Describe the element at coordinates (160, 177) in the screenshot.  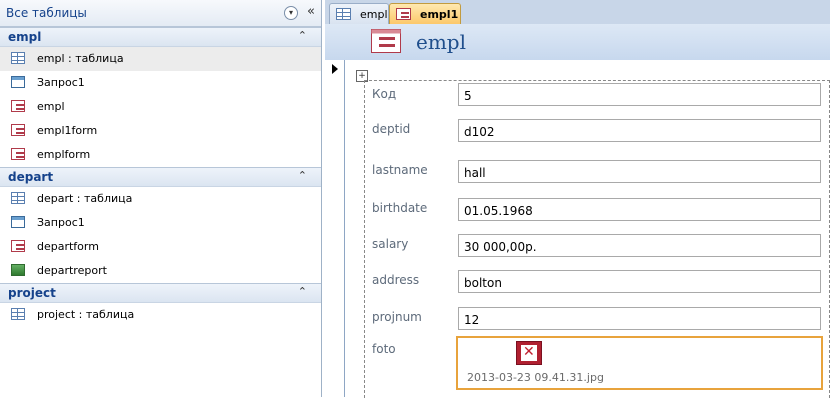
I see `group-header-depart: depart ⌃` at that location.